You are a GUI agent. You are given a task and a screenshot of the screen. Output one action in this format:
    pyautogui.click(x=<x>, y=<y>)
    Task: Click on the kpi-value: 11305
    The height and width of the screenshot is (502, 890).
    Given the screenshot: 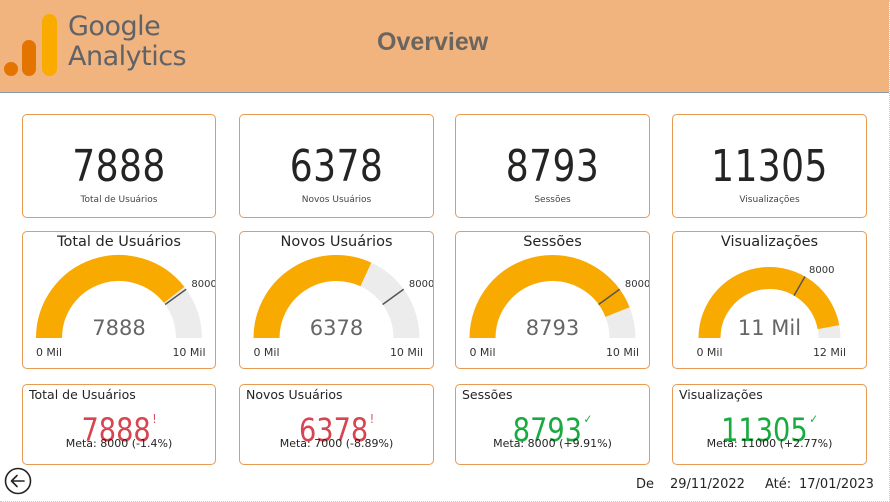 What is the action you would take?
    pyautogui.click(x=769, y=166)
    